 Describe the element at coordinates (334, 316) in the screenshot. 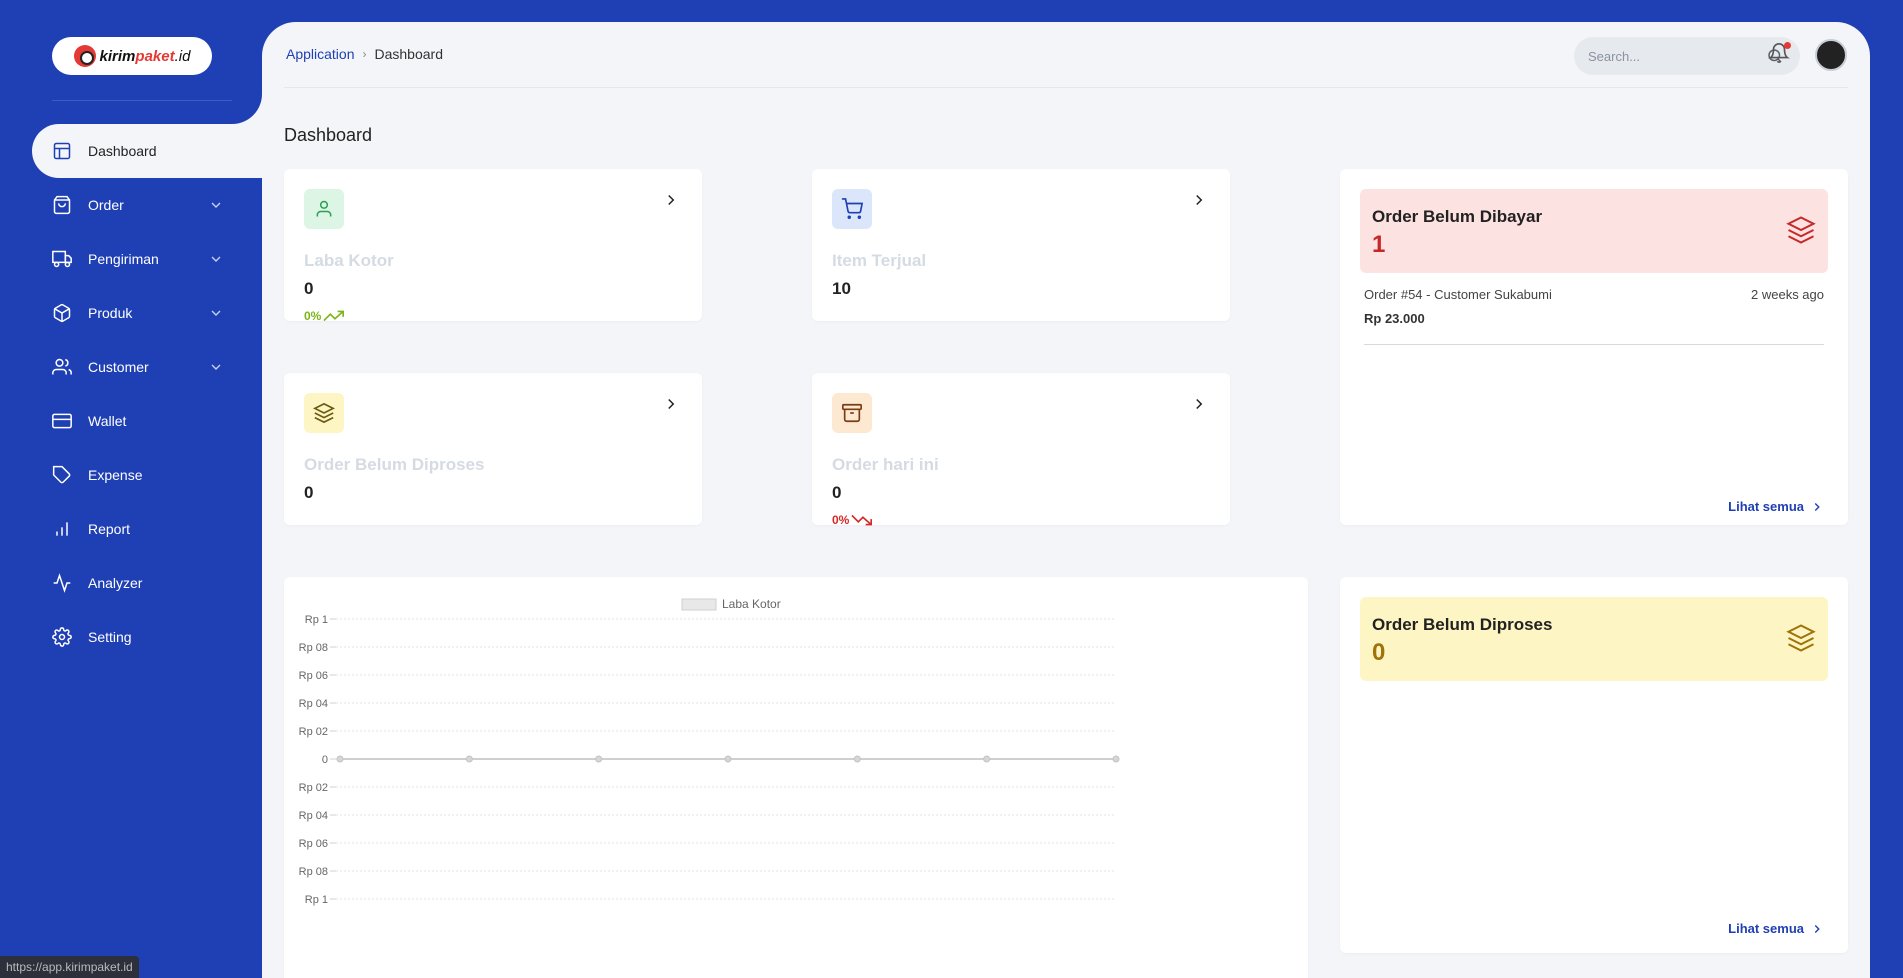

I see `trending-up-icon` at that location.